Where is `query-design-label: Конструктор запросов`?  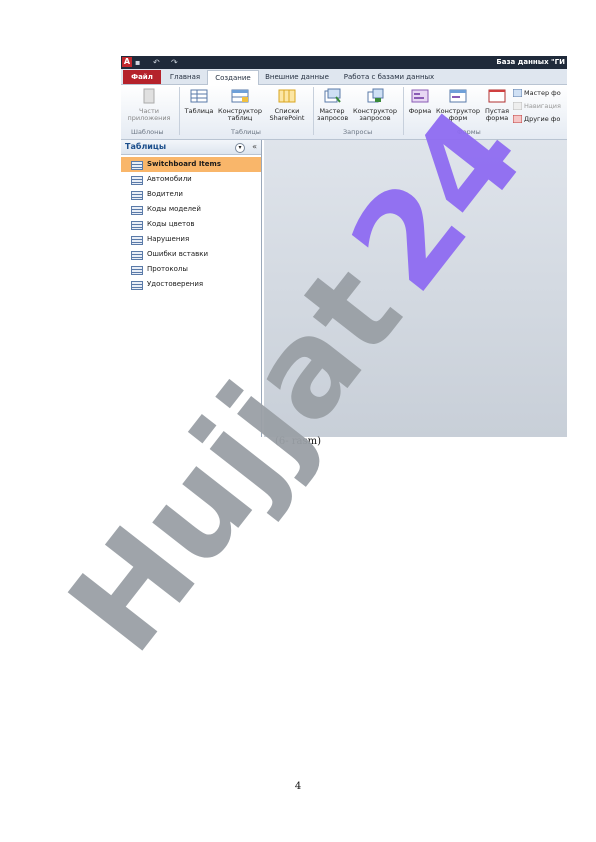
query-design-label: Конструктор запросов is located at coordinates (375, 114).